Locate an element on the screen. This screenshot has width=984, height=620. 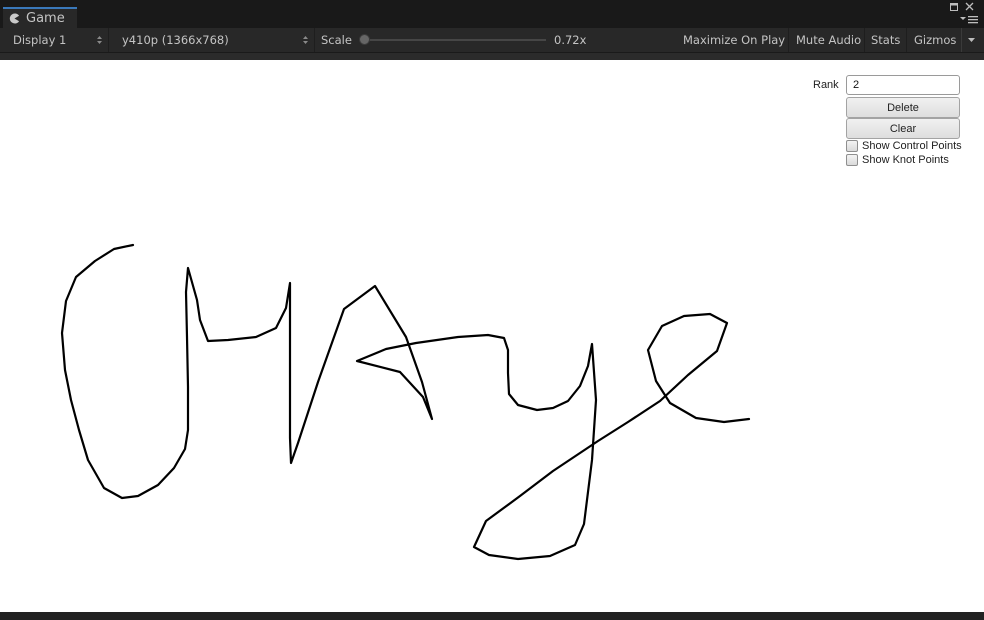
mute-audio-toggle: Mute Audio is located at coordinates (827, 40).